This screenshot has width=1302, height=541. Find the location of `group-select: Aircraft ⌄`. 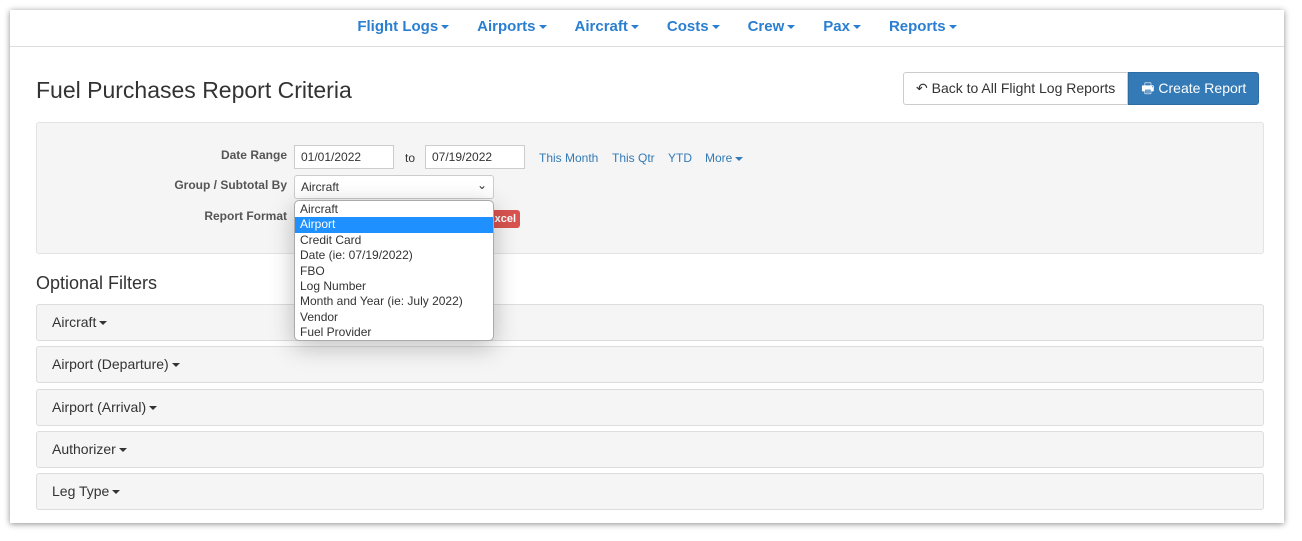

group-select: Aircraft ⌄ is located at coordinates (394, 187).